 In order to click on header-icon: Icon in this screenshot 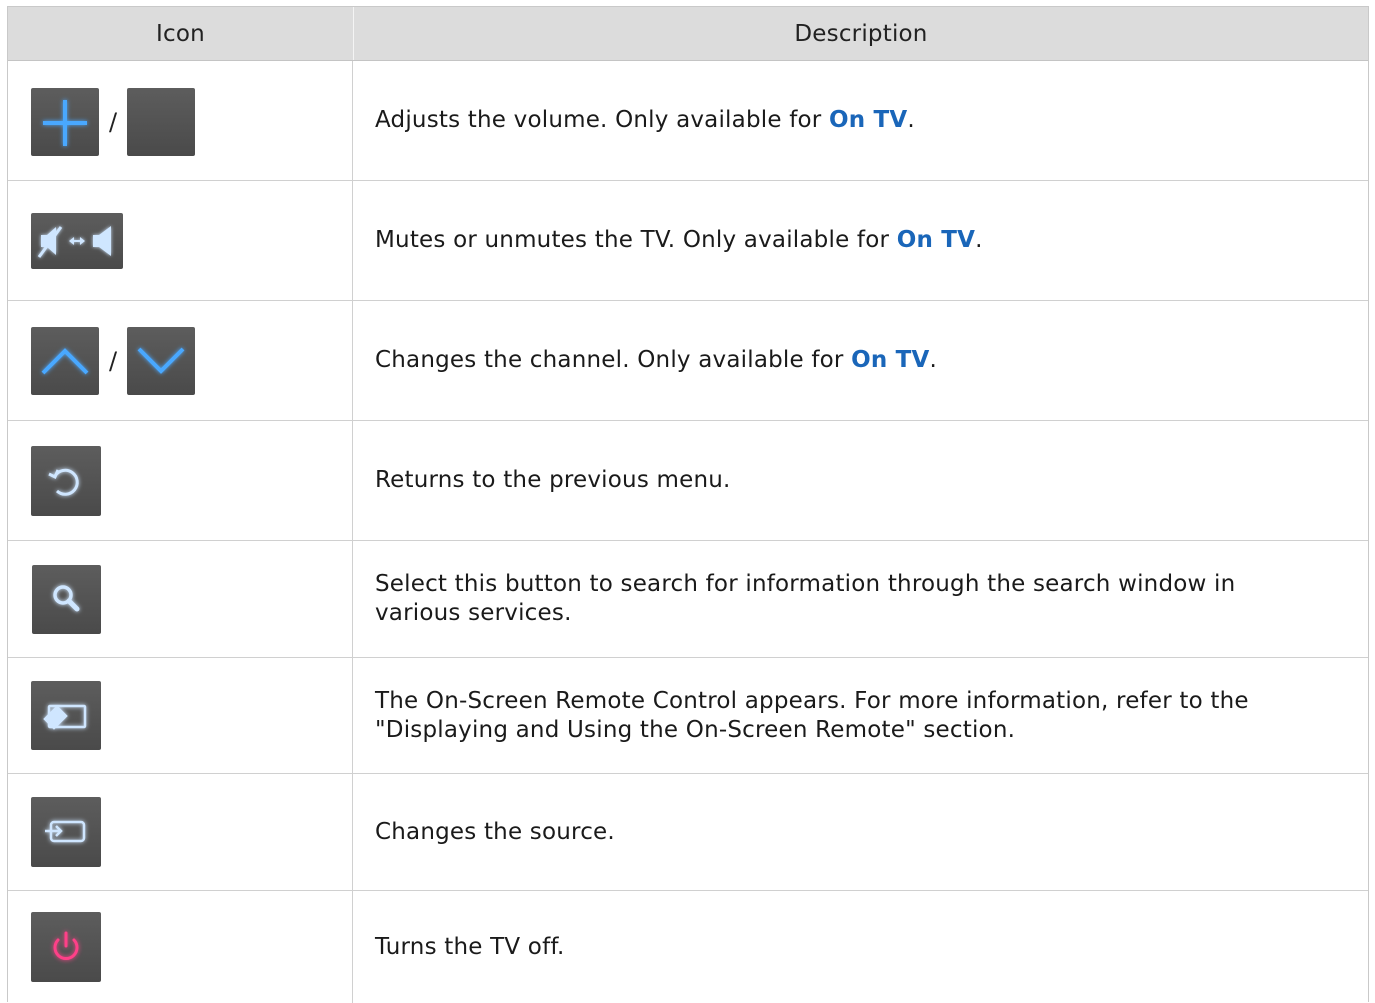, I will do `click(181, 33)`.